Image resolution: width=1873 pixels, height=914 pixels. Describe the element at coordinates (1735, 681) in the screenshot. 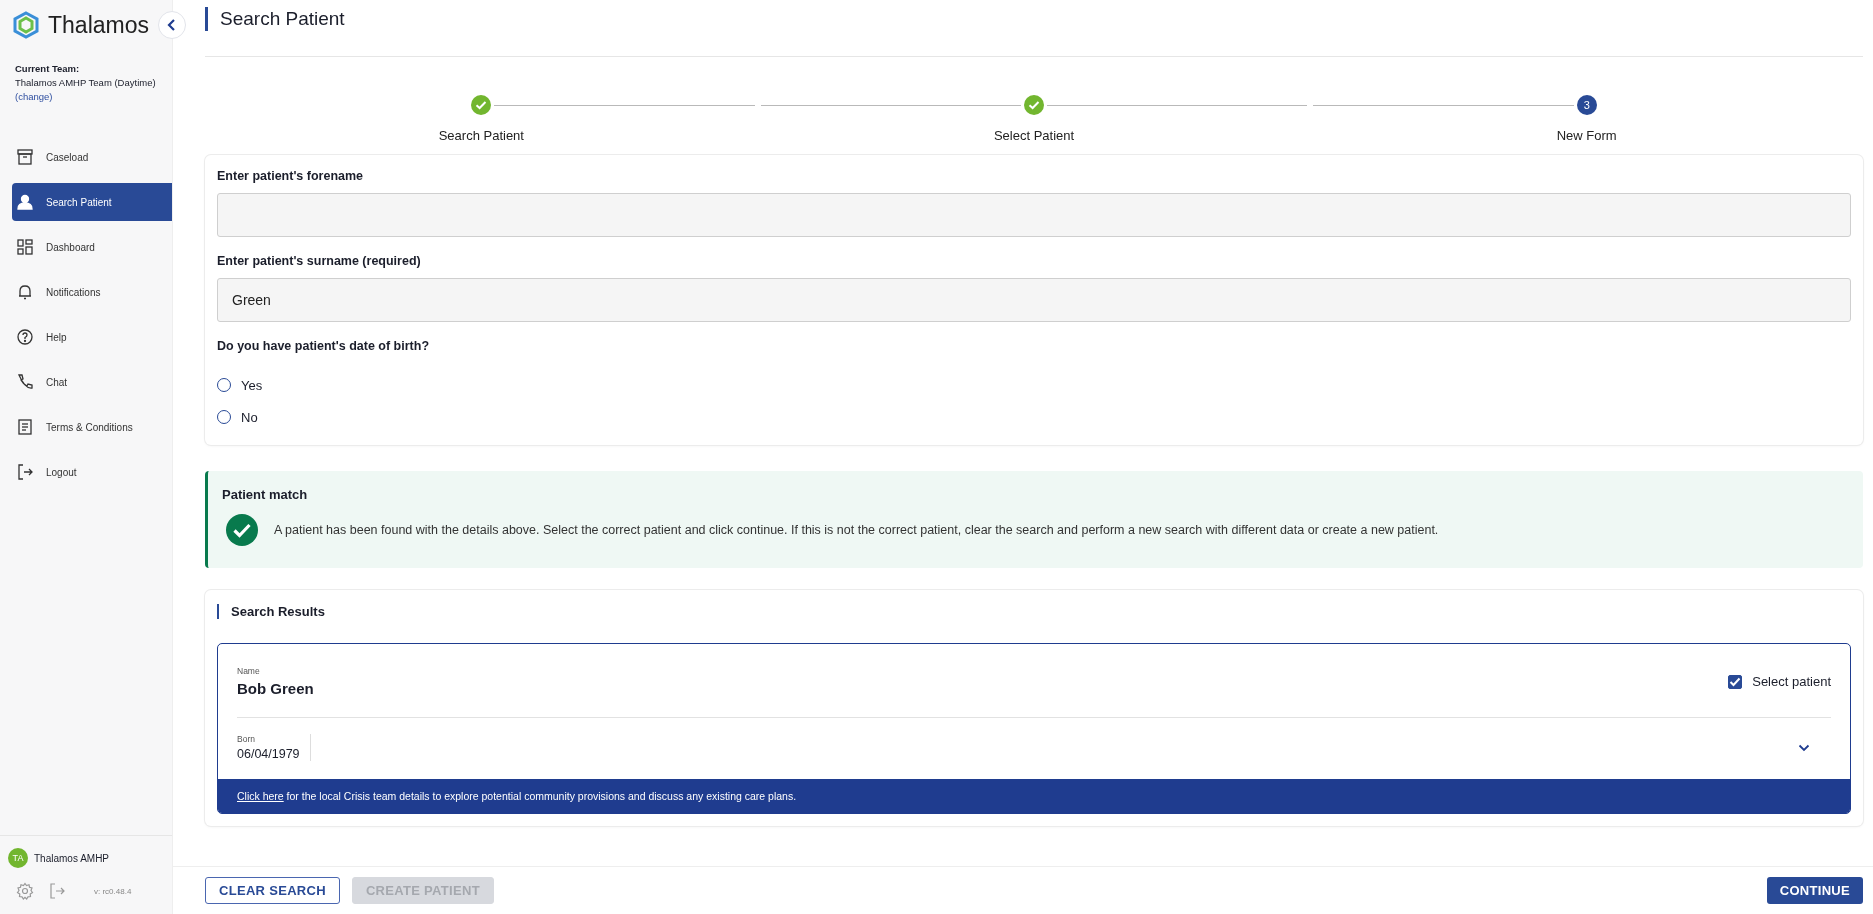

I see `select-checkbox` at that location.